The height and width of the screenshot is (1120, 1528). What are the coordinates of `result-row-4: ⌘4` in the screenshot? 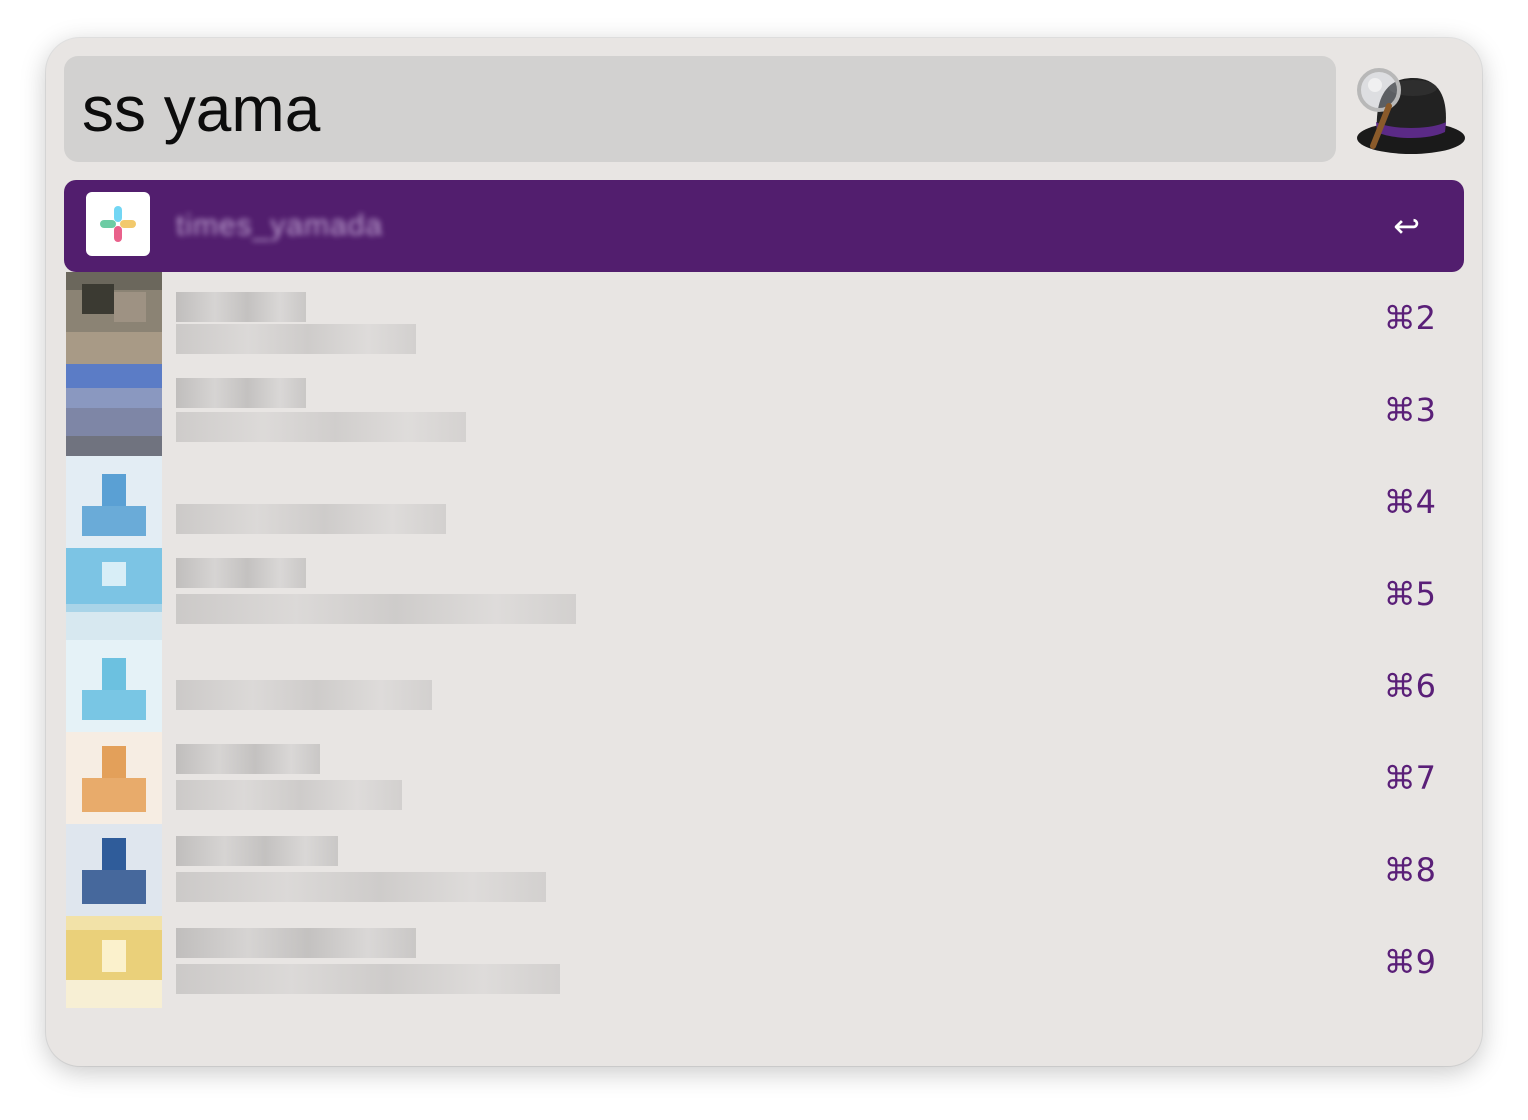 It's located at (764, 502).